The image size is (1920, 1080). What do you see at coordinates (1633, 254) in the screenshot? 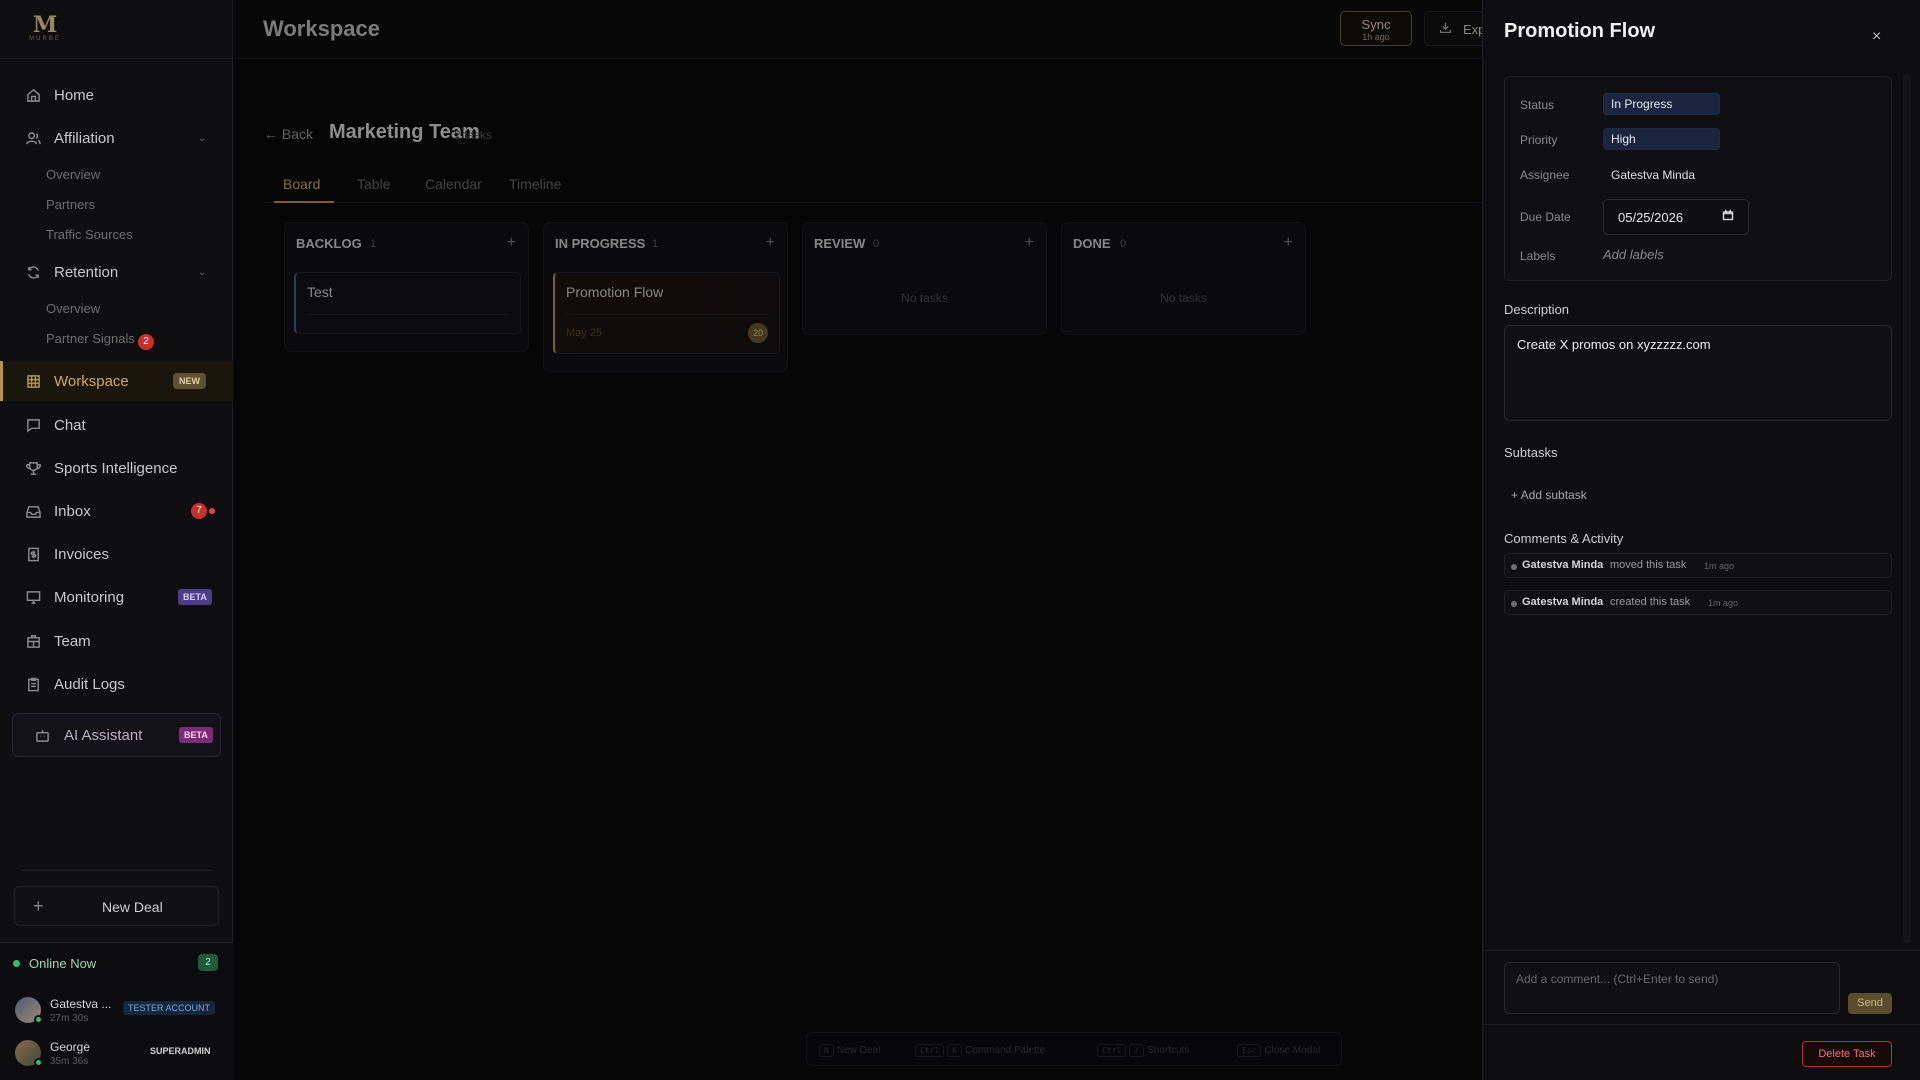
I see `add-labels-button: Add labels` at bounding box center [1633, 254].